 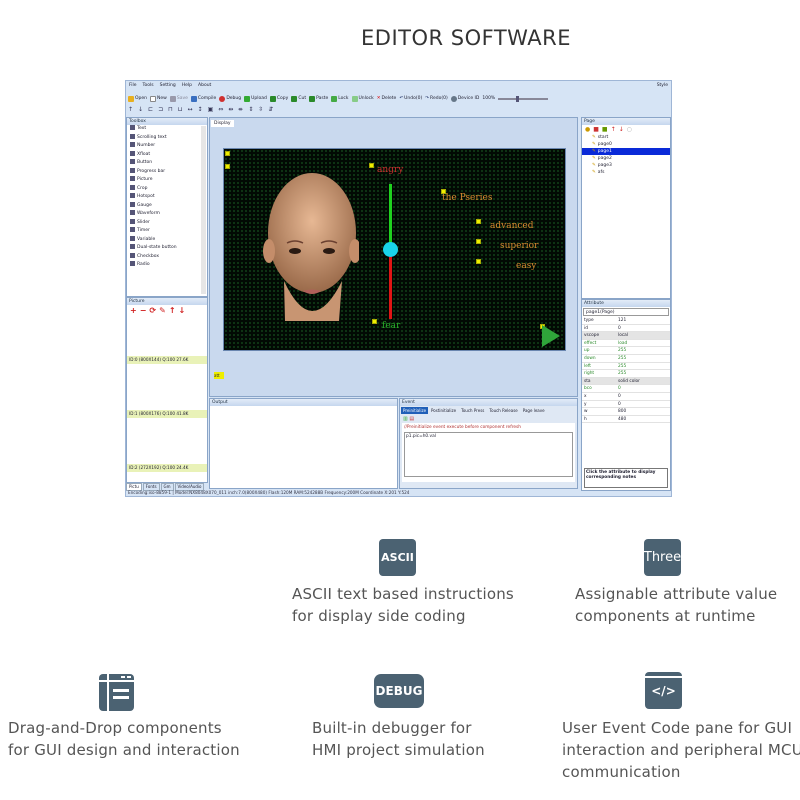 What do you see at coordinates (278, 98) in the screenshot?
I see `copy-button: Copy` at bounding box center [278, 98].